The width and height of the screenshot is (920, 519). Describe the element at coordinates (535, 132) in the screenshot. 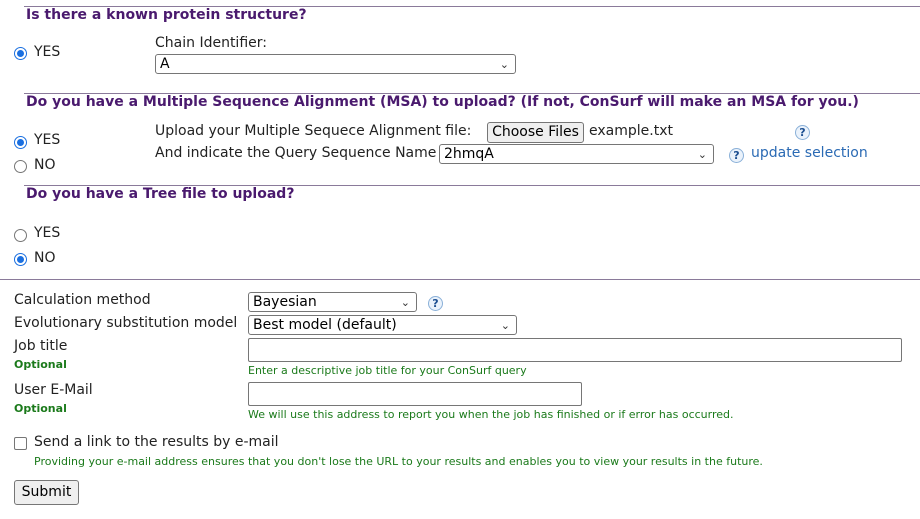

I see `choose-files-button: Choose Files` at that location.